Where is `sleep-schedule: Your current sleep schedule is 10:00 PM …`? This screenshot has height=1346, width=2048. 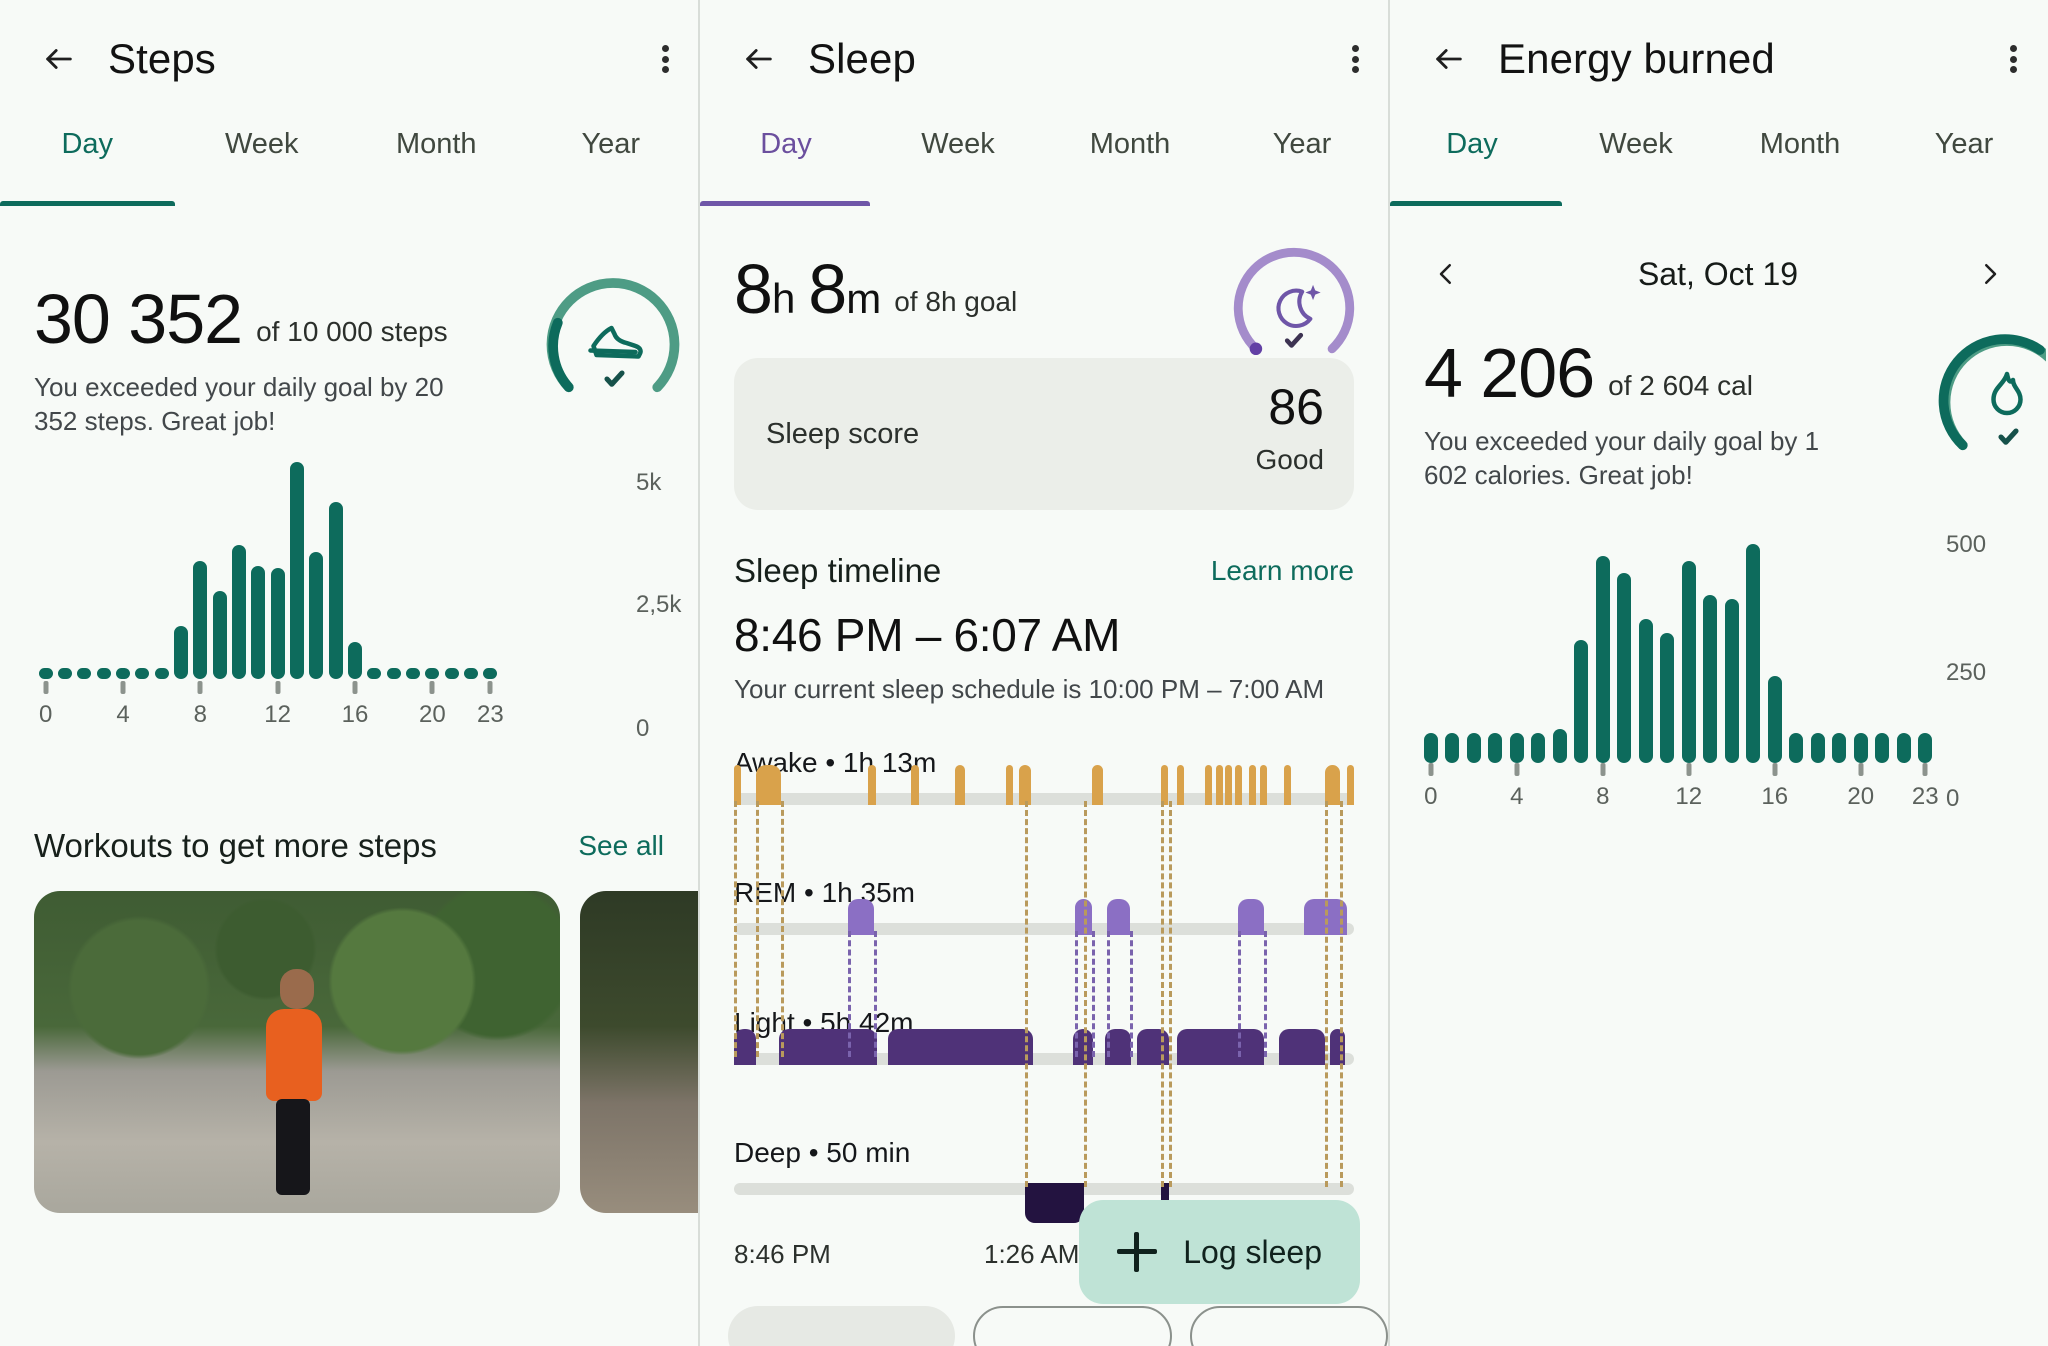
sleep-schedule: Your current sleep schedule is 10:00 PM … is located at coordinates (1029, 689).